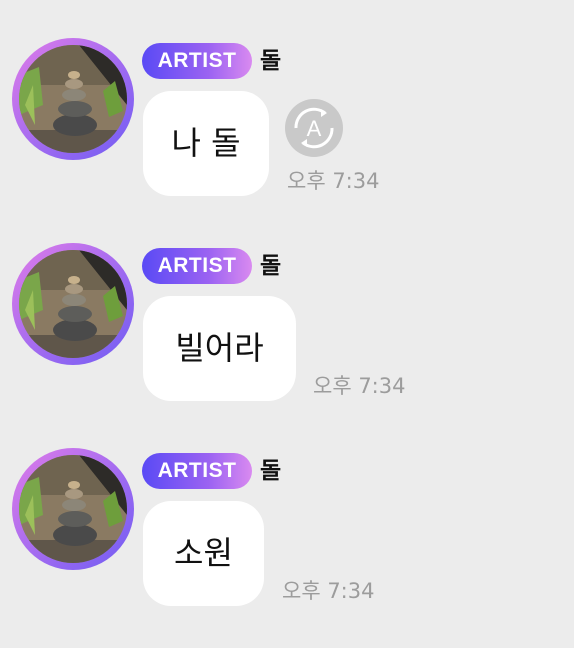 Image resolution: width=574 pixels, height=648 pixels. I want to click on auto-translate-button: A, so click(314, 128).